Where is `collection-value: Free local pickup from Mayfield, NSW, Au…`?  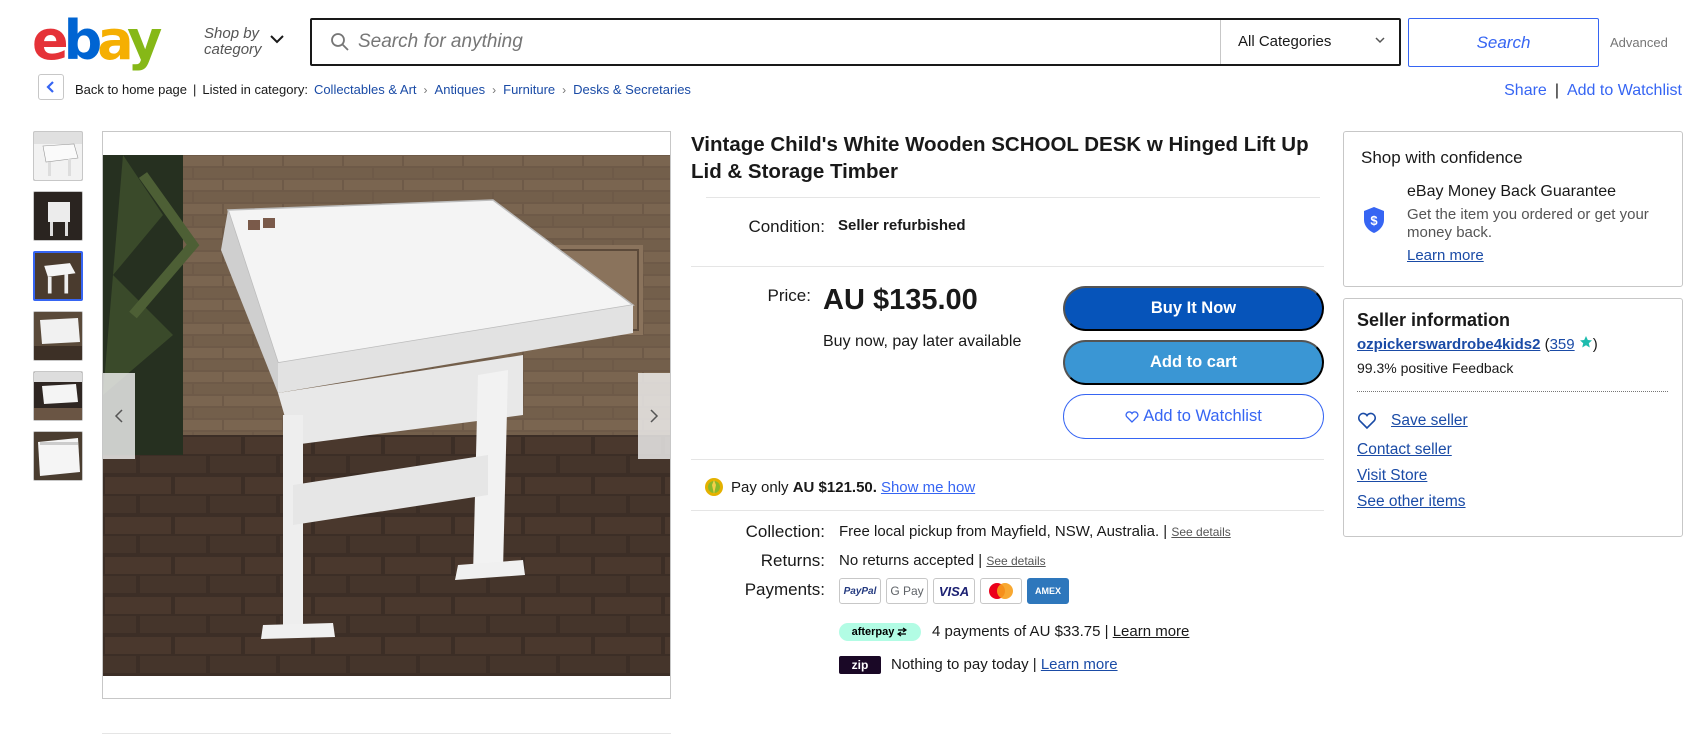 collection-value: Free local pickup from Mayfield, NSW, Au… is located at coordinates (1035, 531).